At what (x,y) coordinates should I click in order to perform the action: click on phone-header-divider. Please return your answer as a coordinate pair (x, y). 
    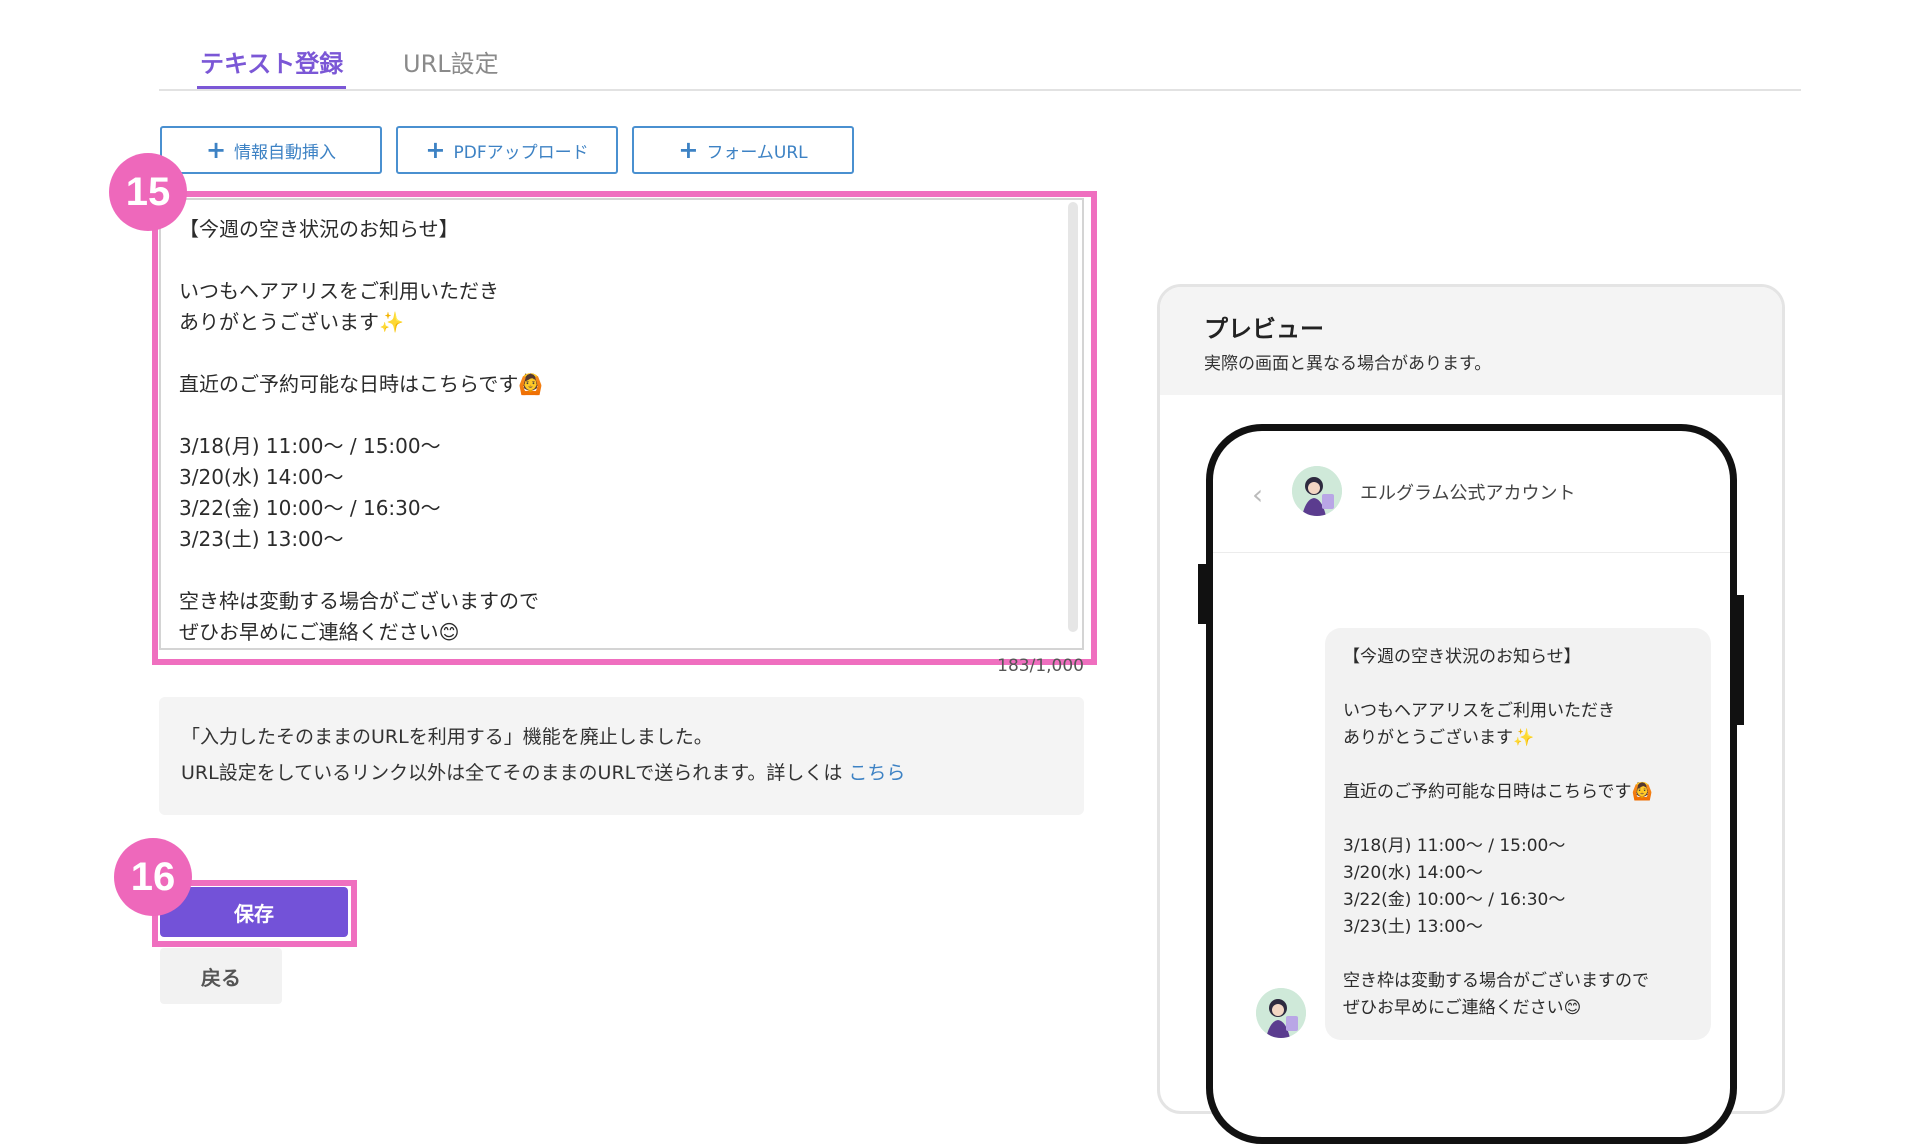
    Looking at the image, I should click on (1471, 552).